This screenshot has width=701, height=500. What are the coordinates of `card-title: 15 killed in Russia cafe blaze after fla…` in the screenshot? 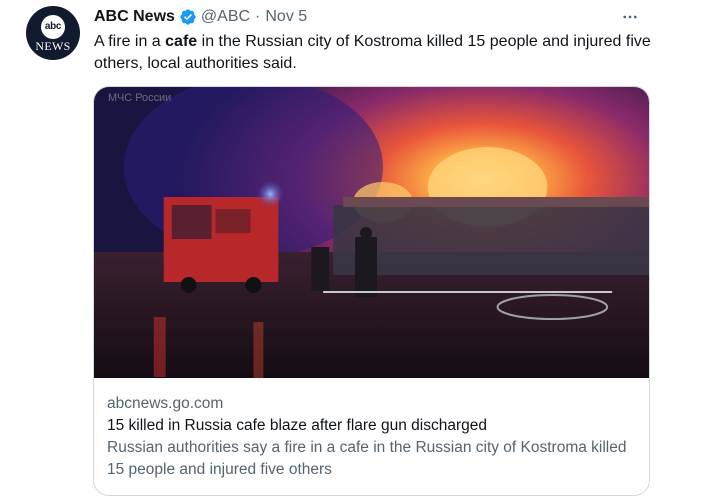 It's located at (371, 426).